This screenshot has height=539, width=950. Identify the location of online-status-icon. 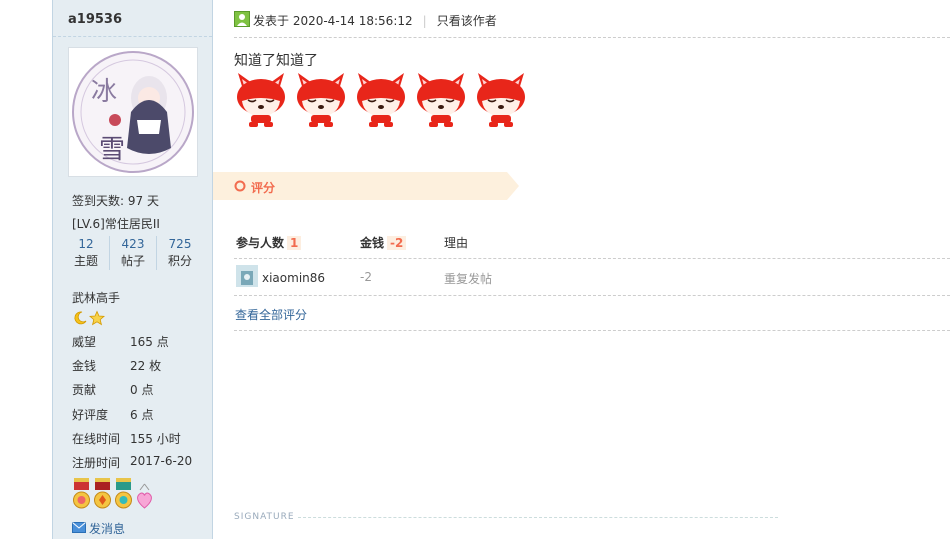
(242, 20).